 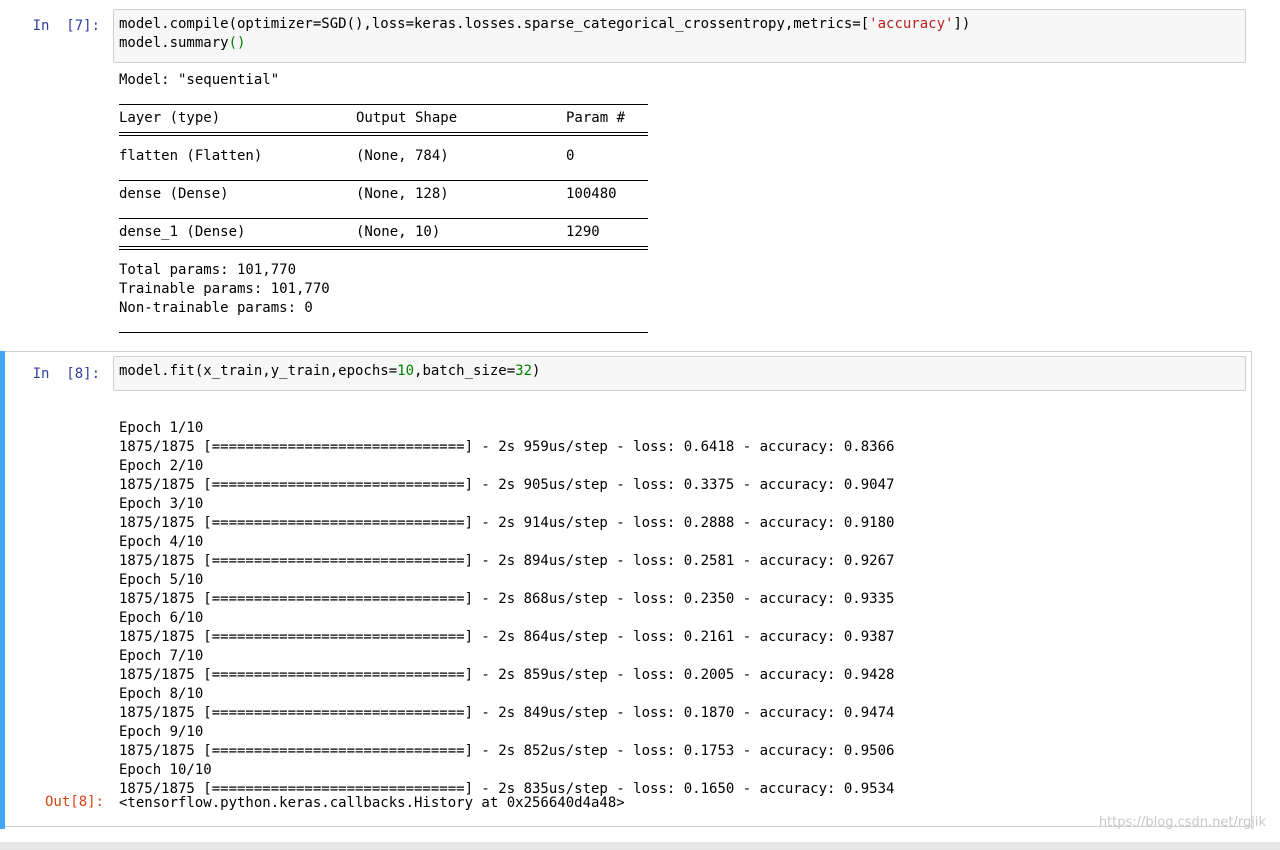 What do you see at coordinates (161, 694) in the screenshot?
I see `epoch-label: Epoch 8/10` at bounding box center [161, 694].